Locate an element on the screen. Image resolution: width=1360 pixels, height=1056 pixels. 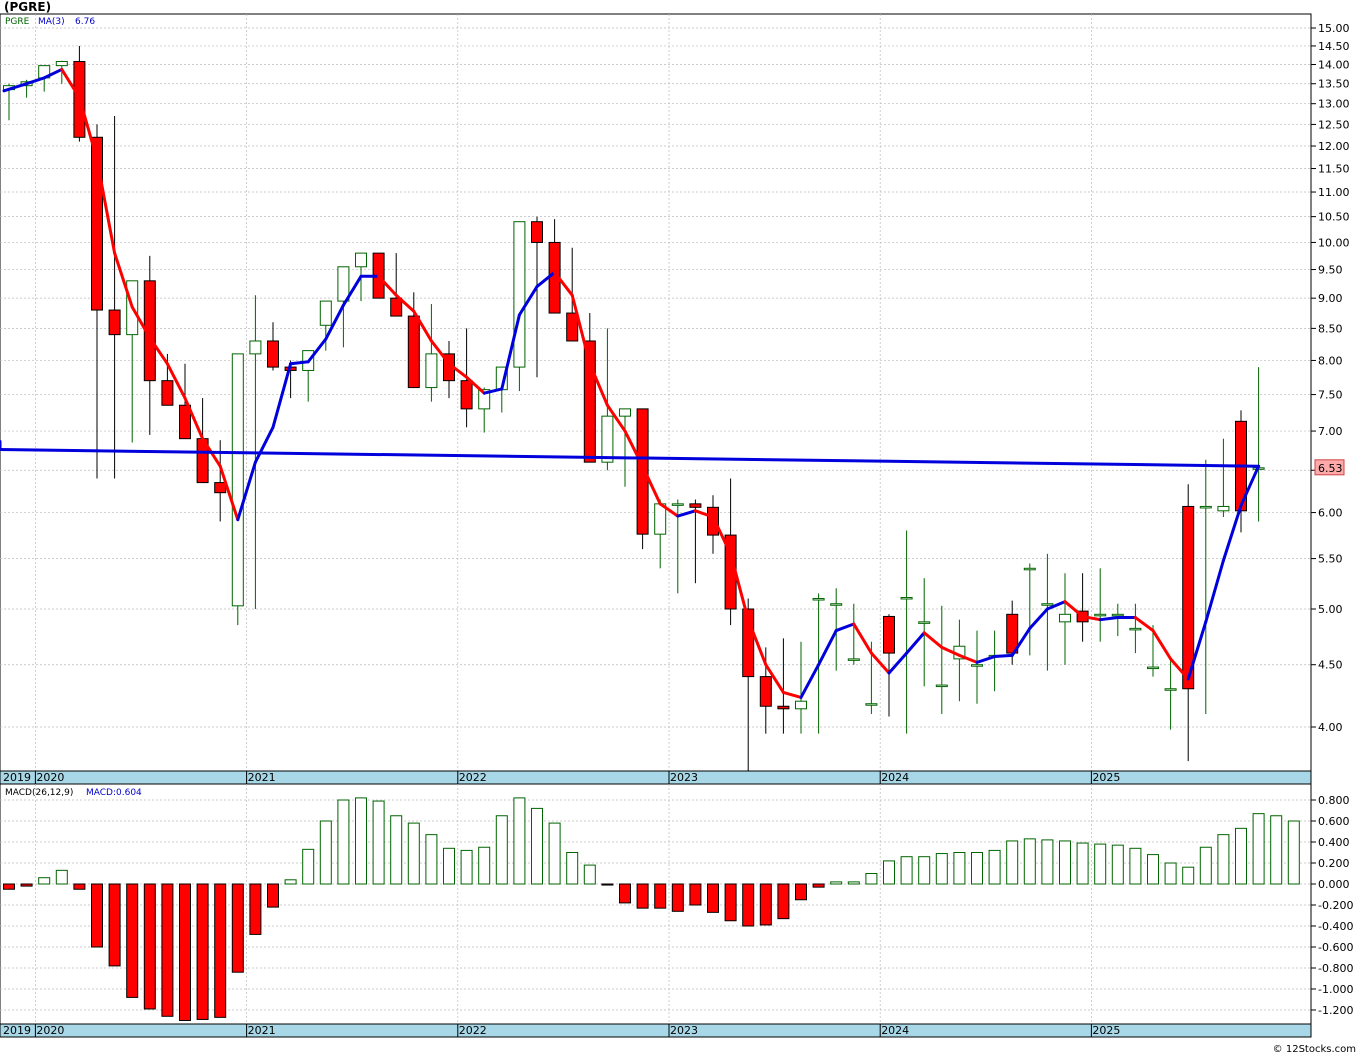
macd-tick-label: 0.000 is located at coordinates (1334, 884).